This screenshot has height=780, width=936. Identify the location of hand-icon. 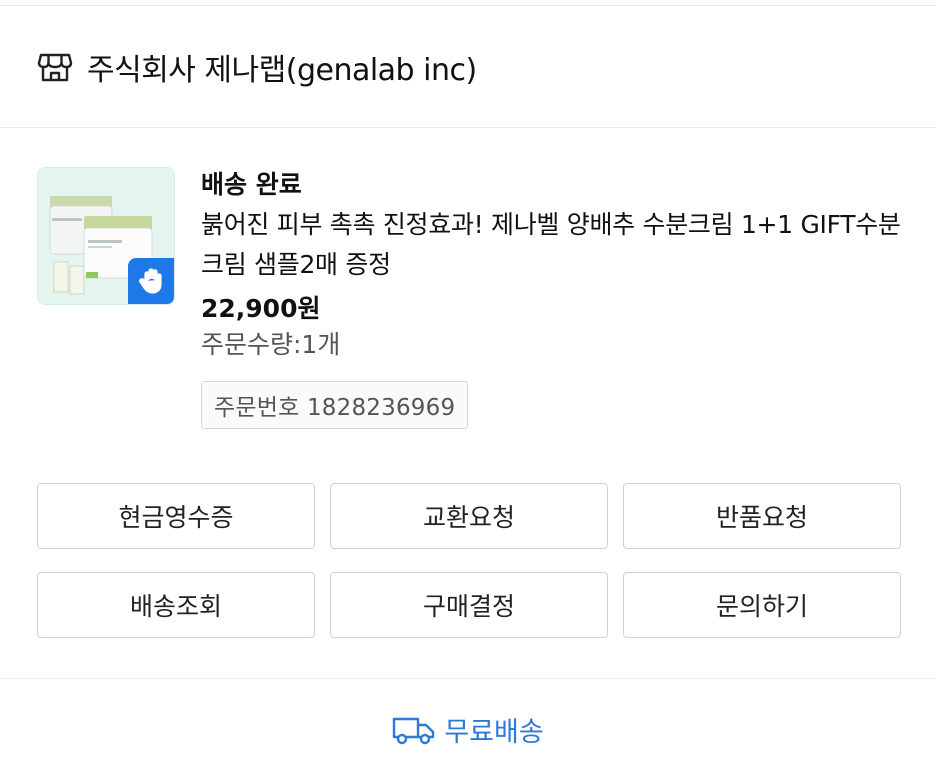
(151, 281).